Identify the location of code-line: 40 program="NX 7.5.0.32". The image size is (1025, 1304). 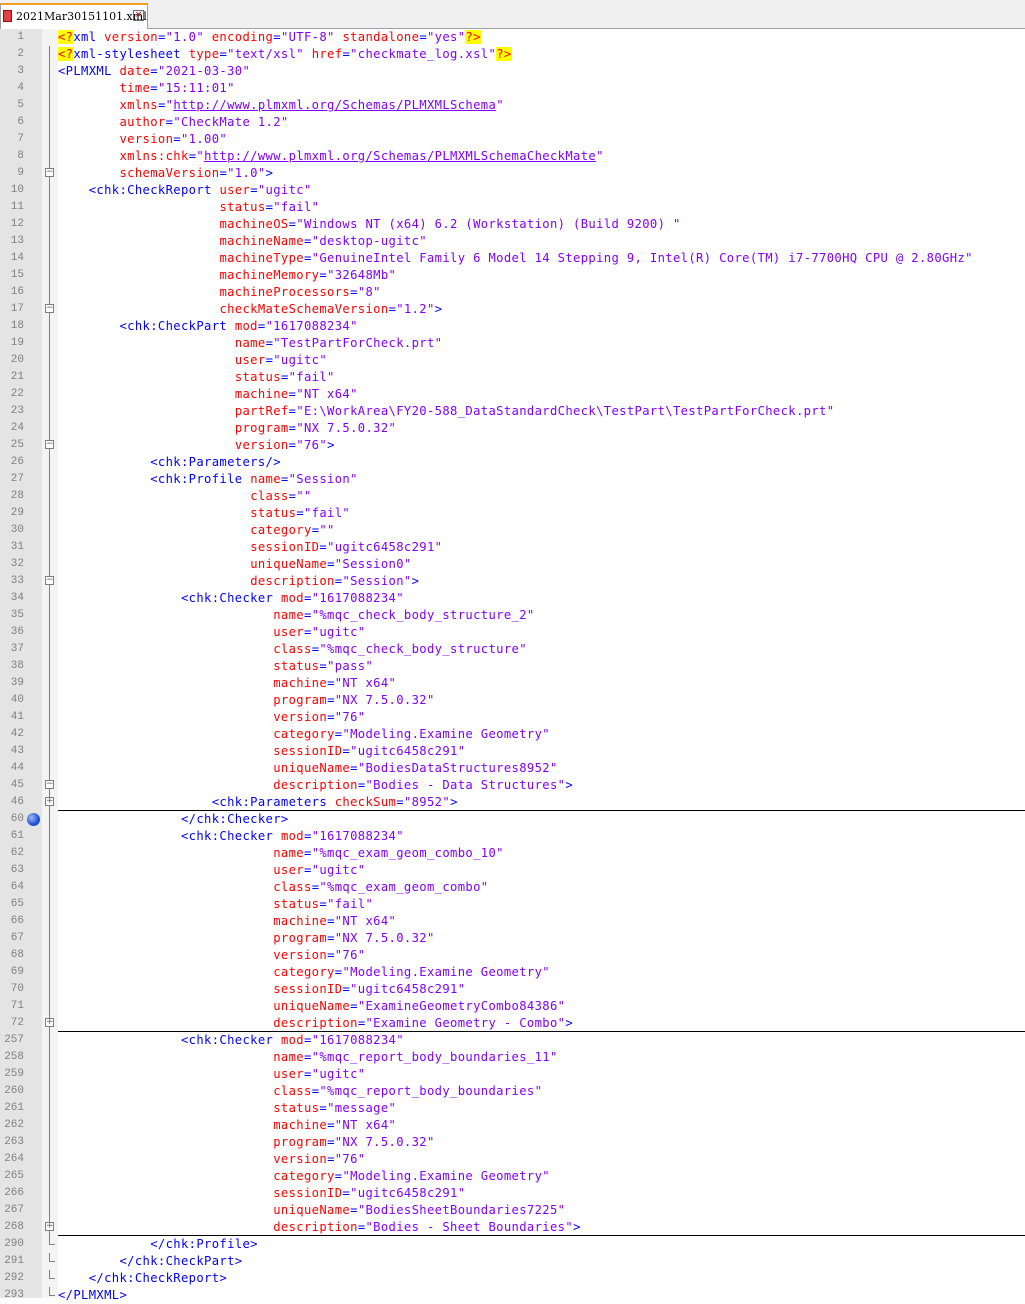
(512, 700).